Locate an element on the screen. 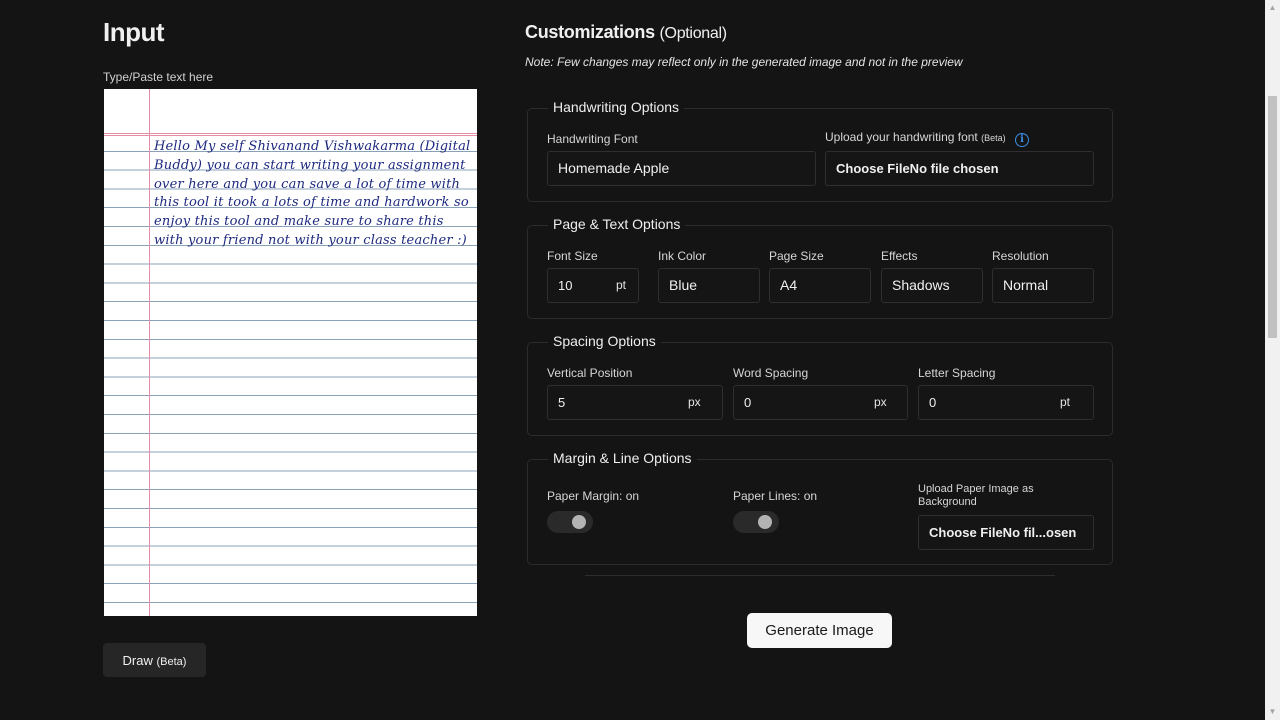 This screenshot has height=720, width=1280. upload-font-label: Upload your handwriting font (Beta) i is located at coordinates (927, 138).